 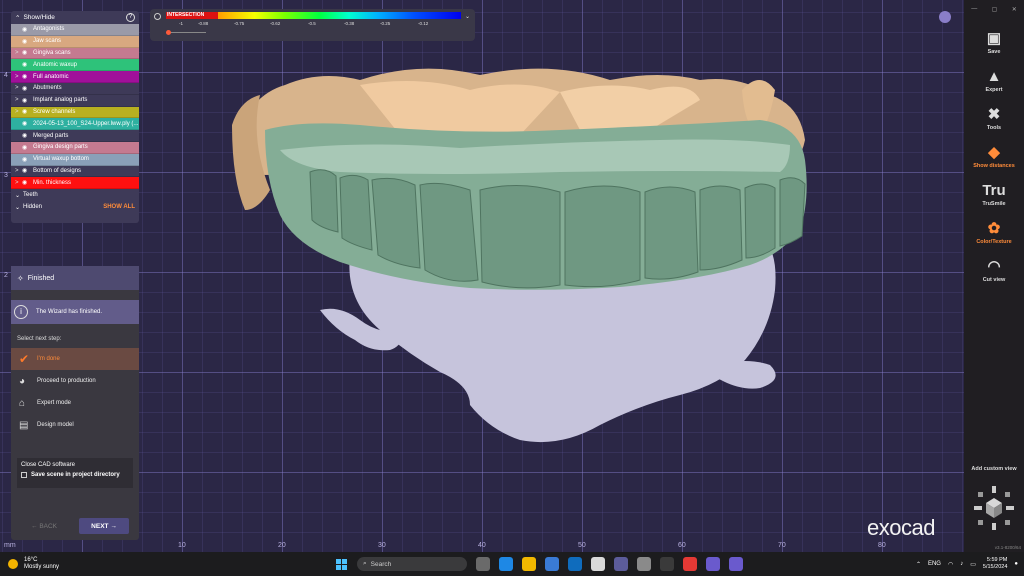 What do you see at coordinates (75, 381) in the screenshot?
I see `proceed-to-production-option: ◕ Proceed to production` at bounding box center [75, 381].